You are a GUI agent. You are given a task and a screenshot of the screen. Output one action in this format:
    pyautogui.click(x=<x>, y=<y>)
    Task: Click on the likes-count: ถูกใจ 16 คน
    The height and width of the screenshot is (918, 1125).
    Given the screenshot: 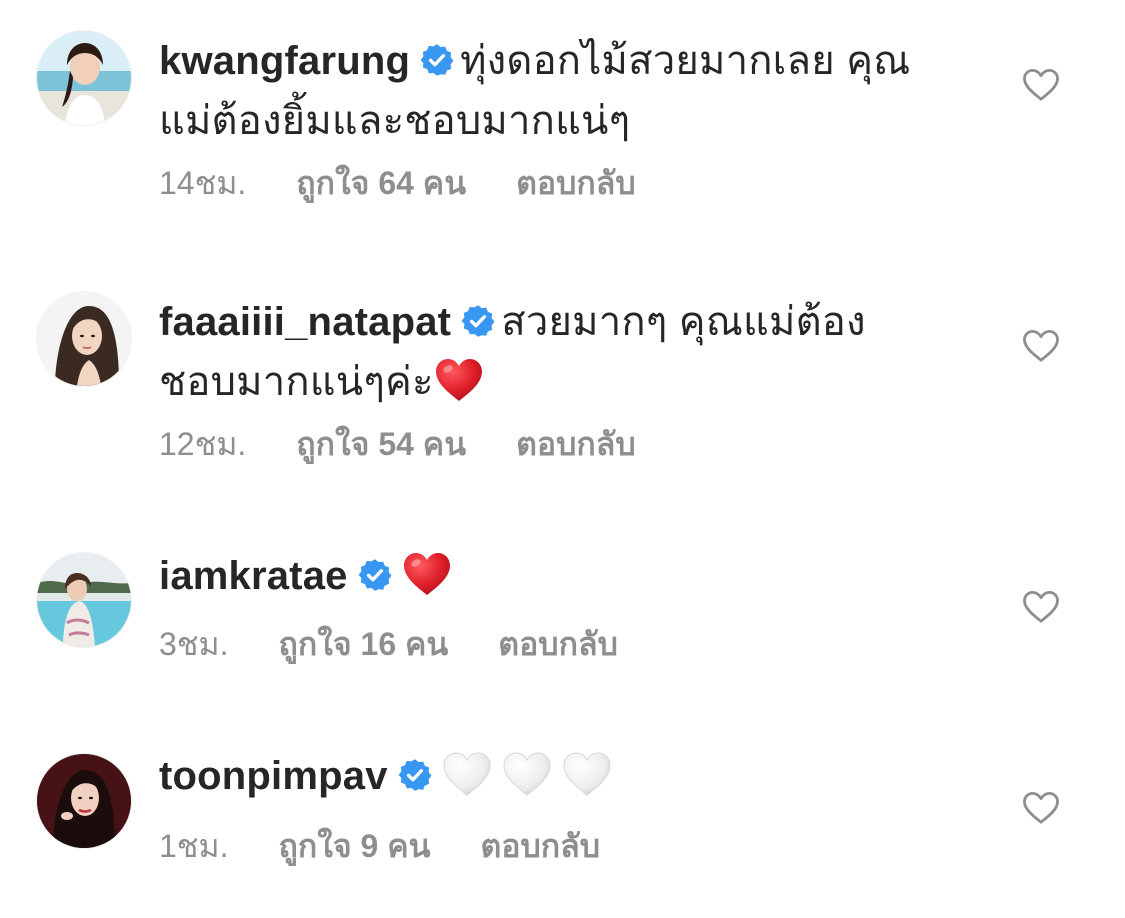 What is the action you would take?
    pyautogui.click(x=364, y=644)
    